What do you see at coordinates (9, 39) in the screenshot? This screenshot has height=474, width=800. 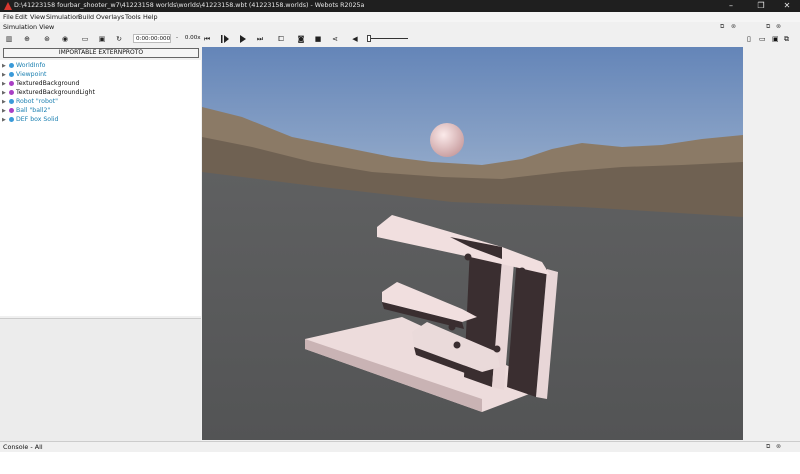 I see `scene-tree-icon: ▥` at bounding box center [9, 39].